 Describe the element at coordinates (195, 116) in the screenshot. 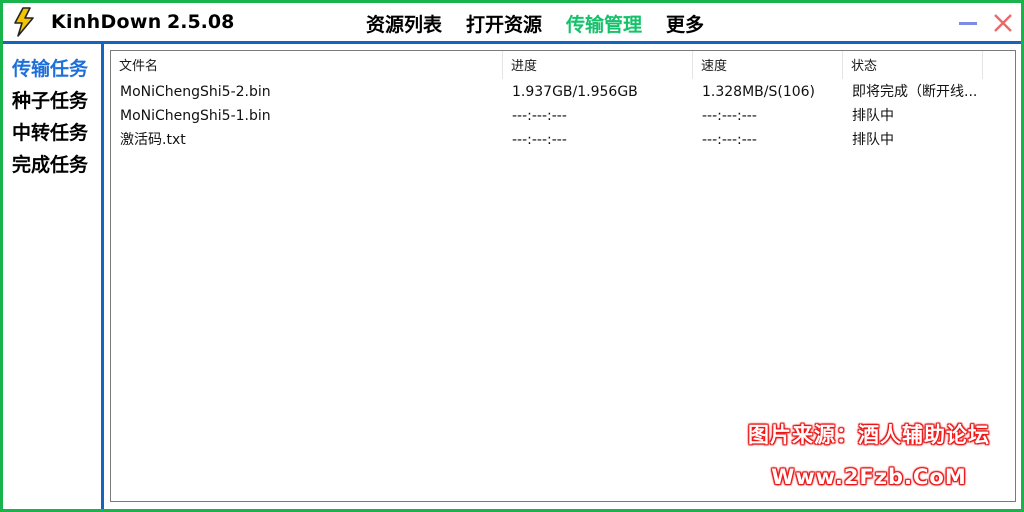

I see `cell-filename: MoNiChengShi5-1.bin` at that location.